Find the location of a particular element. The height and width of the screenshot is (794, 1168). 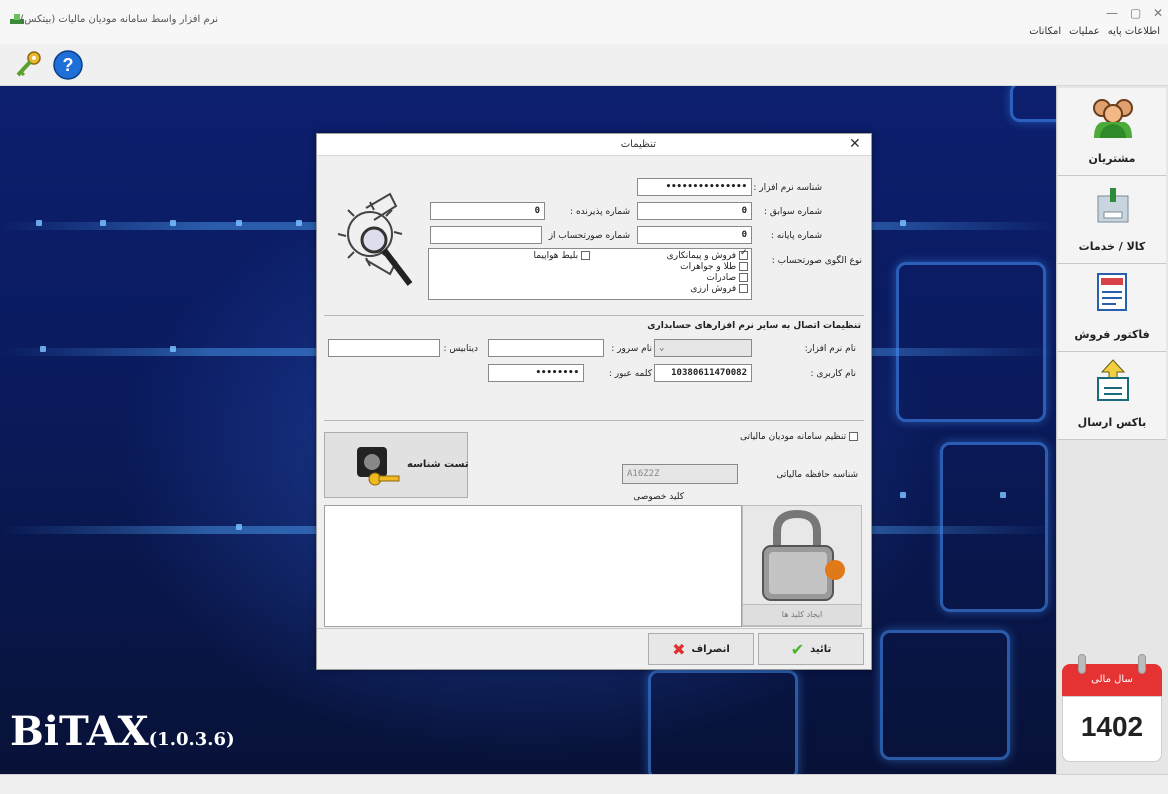

sidebar-item-label: باکس ارسال is located at coordinates (1112, 422).